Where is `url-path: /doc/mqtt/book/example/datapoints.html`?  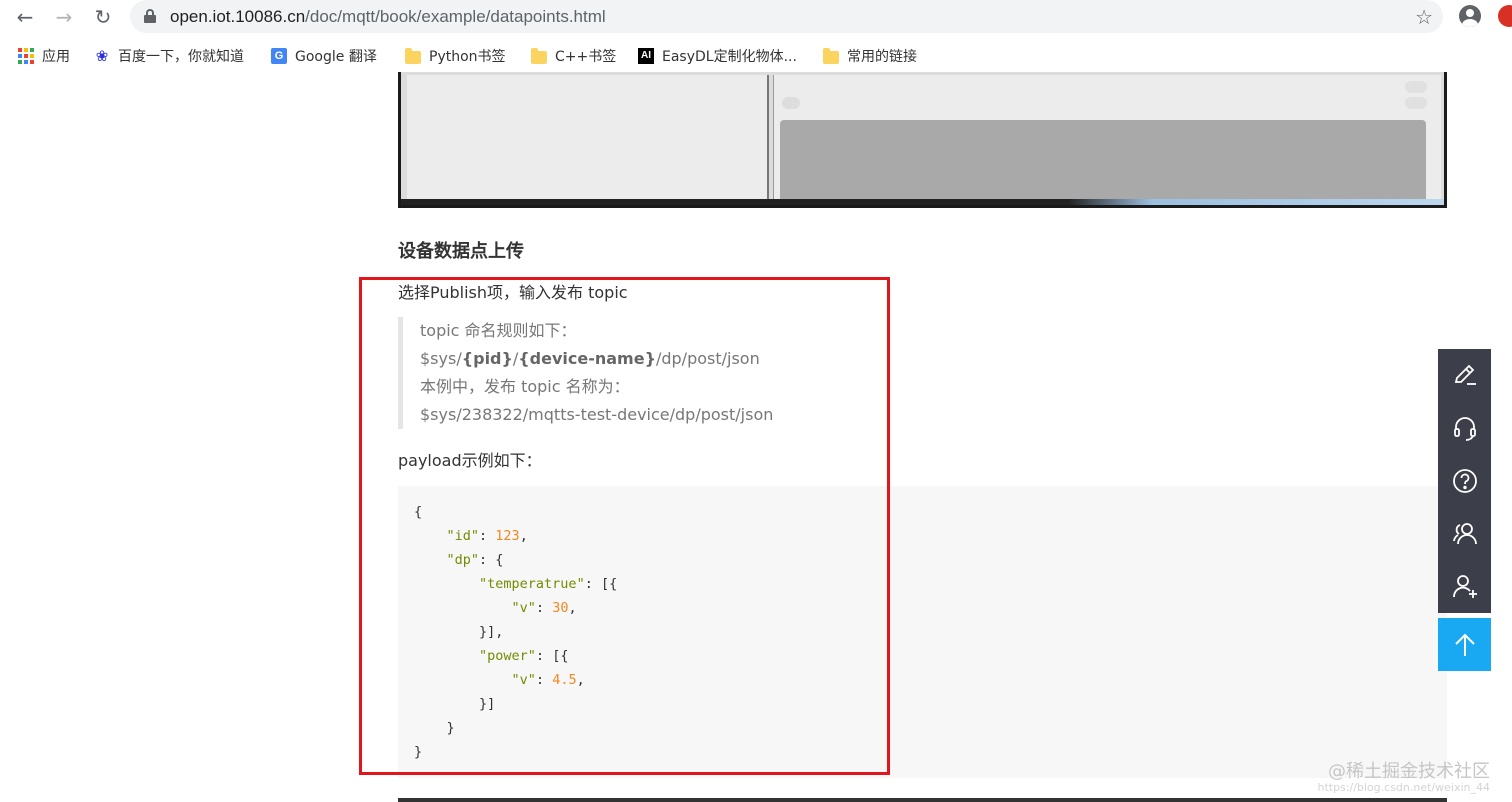
url-path: /doc/mqtt/book/example/datapoints.html is located at coordinates (455, 16).